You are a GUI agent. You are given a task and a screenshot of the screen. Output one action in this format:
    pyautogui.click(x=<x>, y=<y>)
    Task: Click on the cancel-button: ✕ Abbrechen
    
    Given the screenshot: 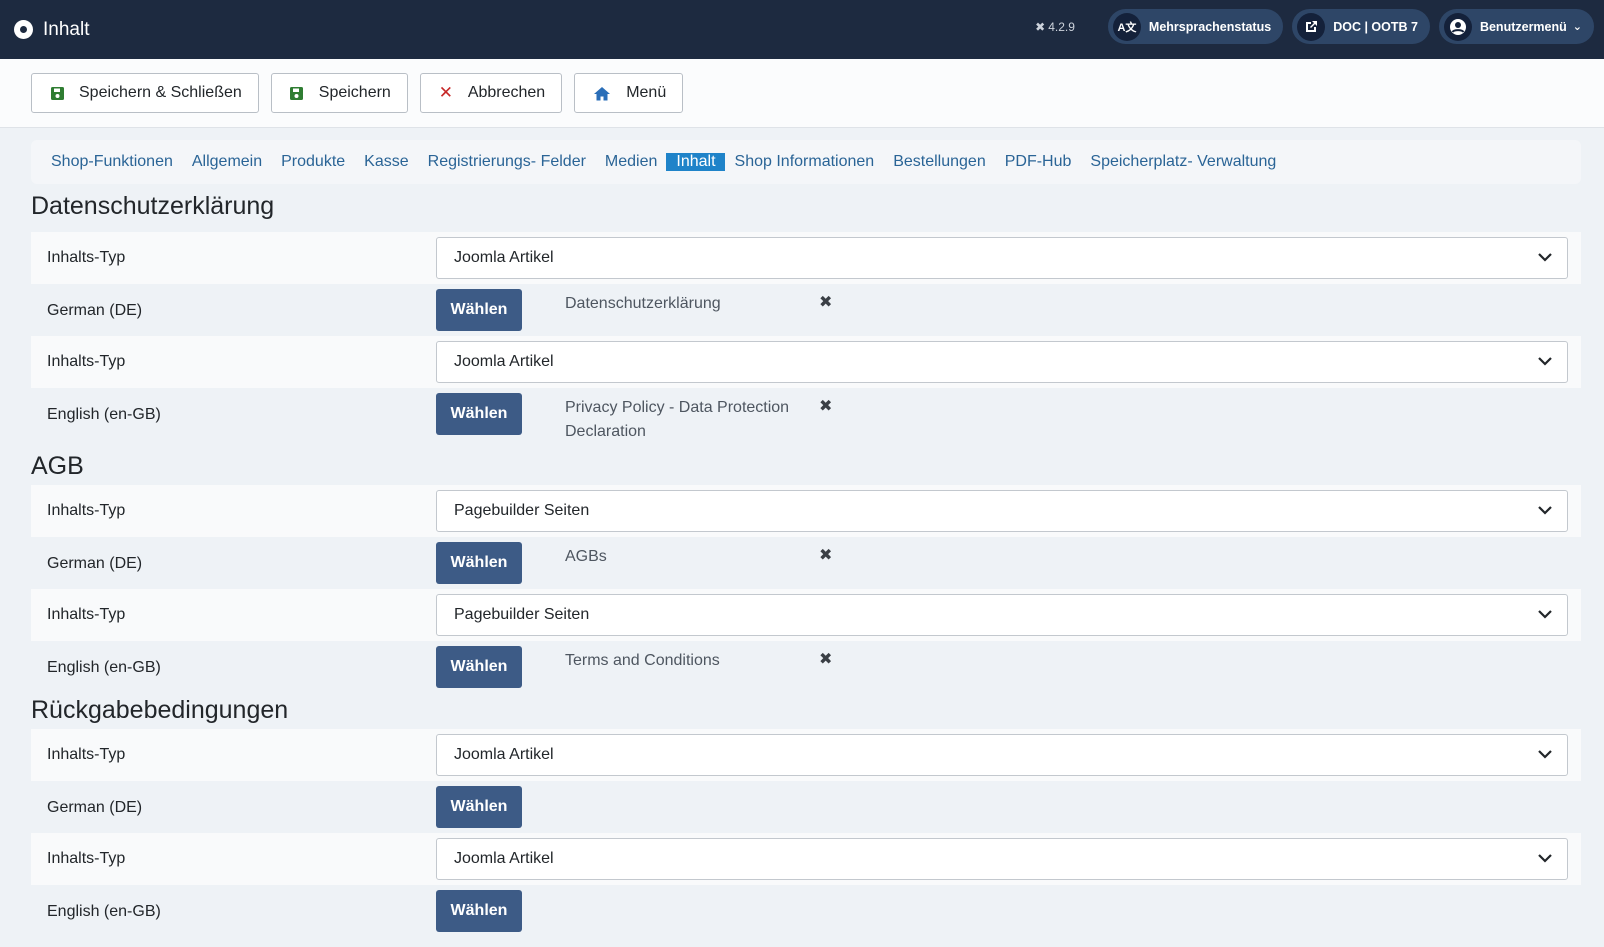 What is the action you would take?
    pyautogui.click(x=491, y=93)
    